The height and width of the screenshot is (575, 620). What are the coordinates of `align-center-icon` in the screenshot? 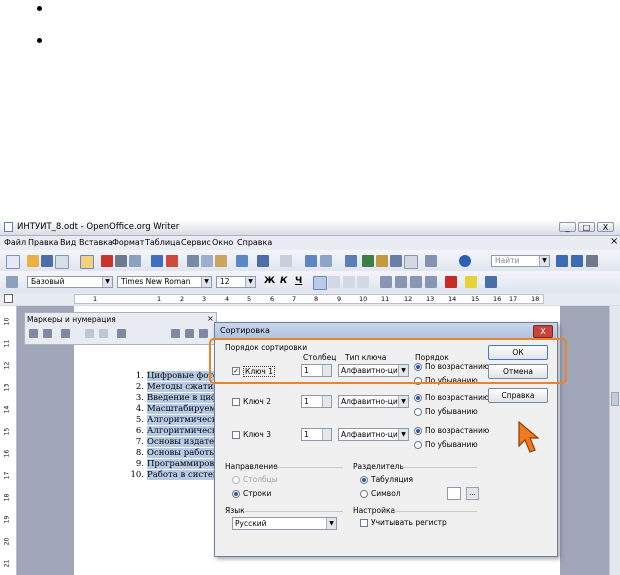 It's located at (334, 282).